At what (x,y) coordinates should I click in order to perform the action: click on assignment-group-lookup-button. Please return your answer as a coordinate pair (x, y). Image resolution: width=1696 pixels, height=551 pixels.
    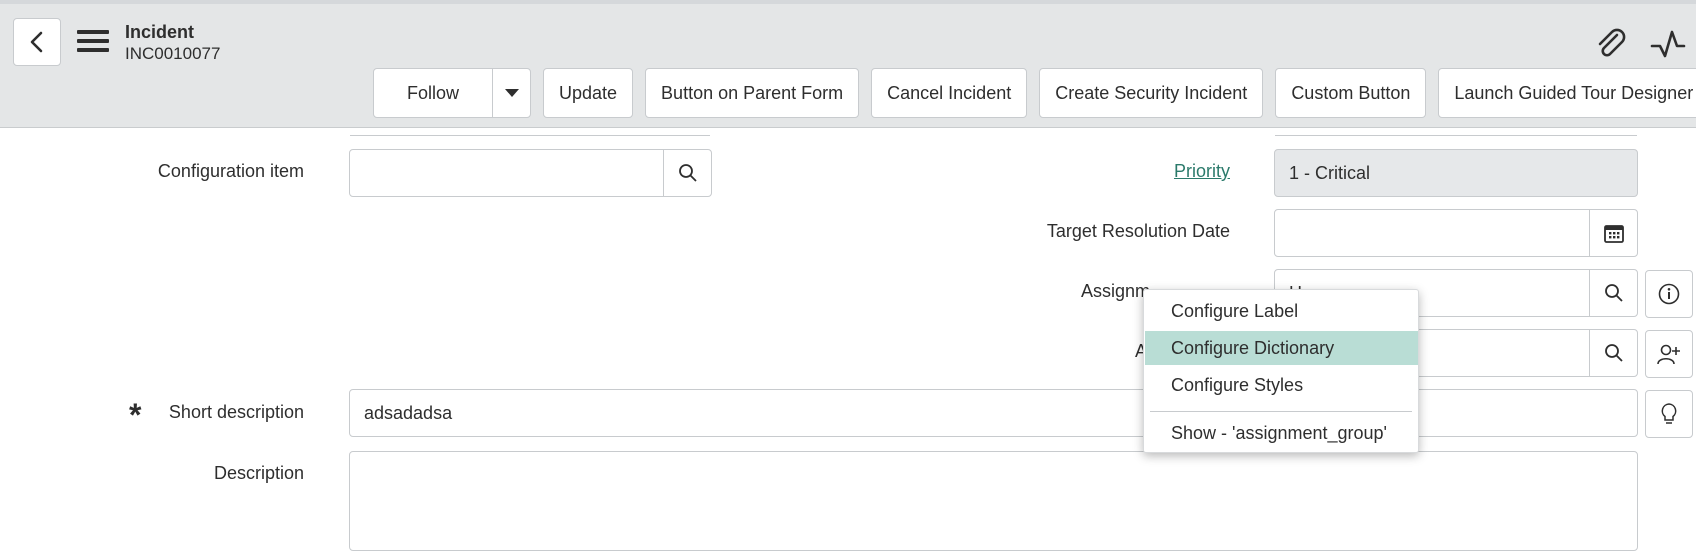
    Looking at the image, I should click on (1613, 293).